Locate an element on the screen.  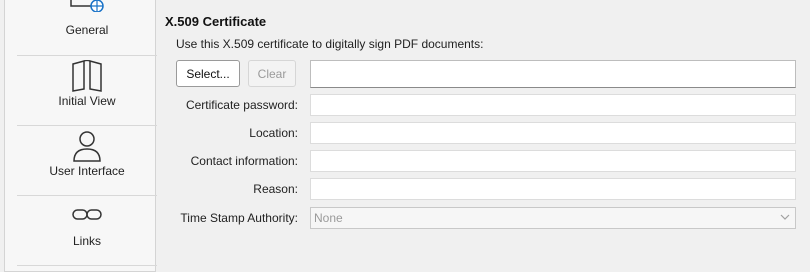
person-icon is located at coordinates (87, 146).